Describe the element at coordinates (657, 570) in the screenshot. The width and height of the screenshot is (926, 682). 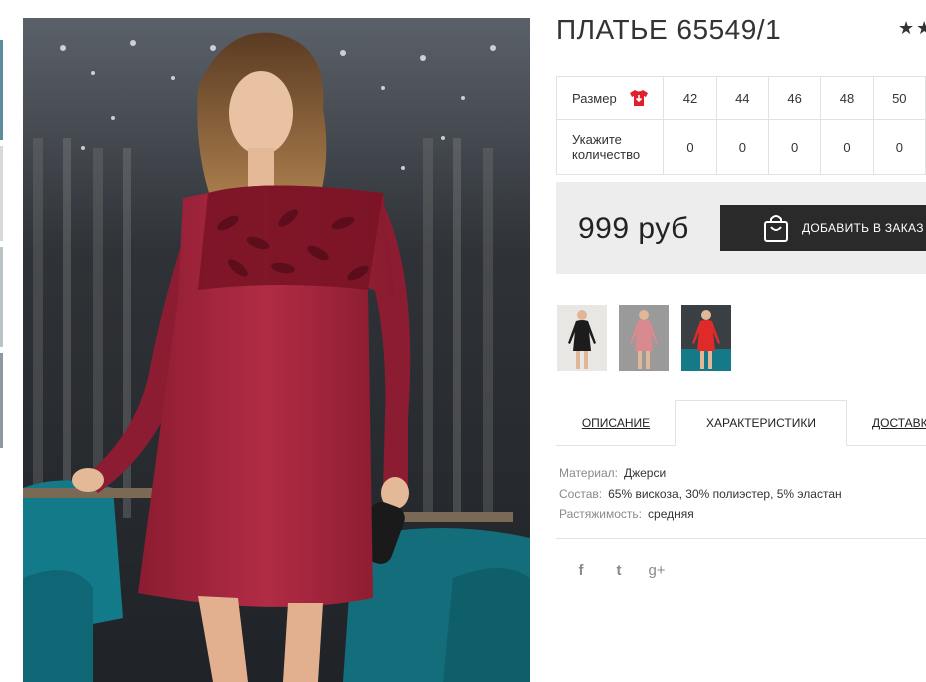
I see `google-plus-icon: g+` at that location.